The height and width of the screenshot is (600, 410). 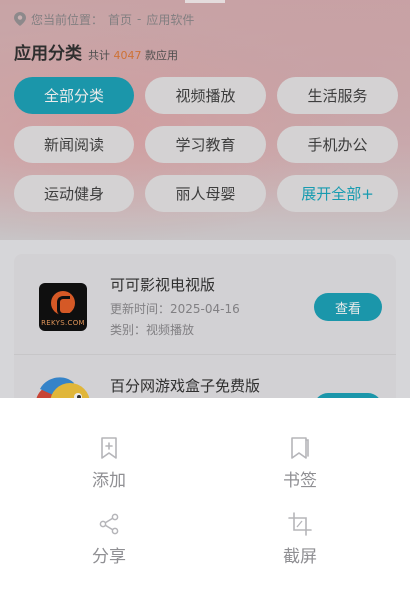 I want to click on count-suffix: 款应用, so click(x=161, y=55).